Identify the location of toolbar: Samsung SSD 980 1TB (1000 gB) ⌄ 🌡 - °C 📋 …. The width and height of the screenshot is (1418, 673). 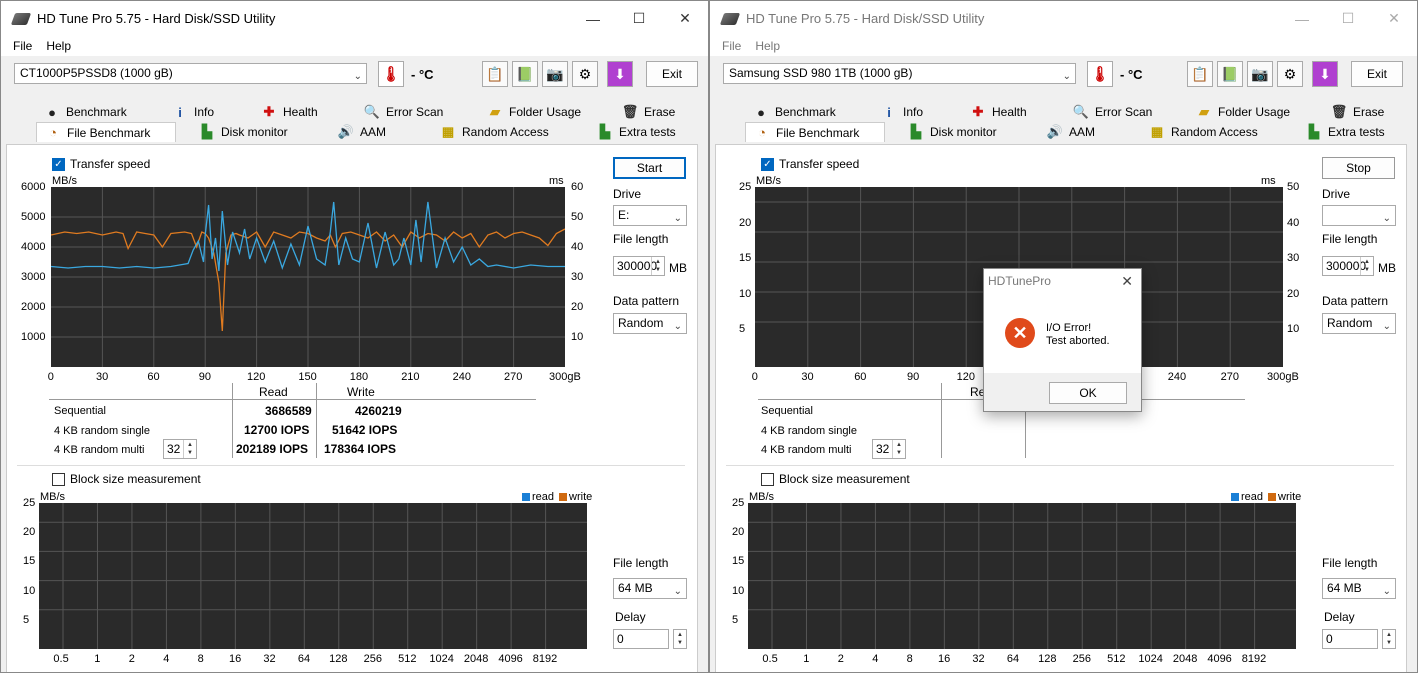
(1063, 77).